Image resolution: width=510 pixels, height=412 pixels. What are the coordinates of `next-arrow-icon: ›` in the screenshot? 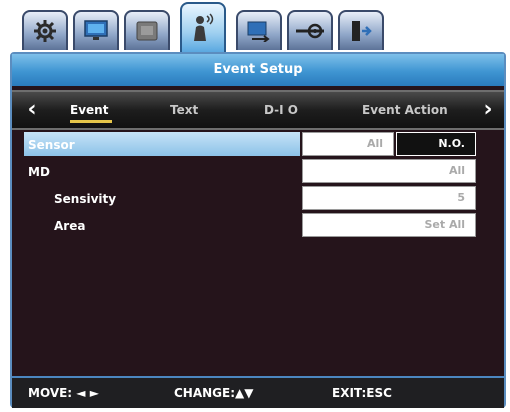 It's located at (488, 110).